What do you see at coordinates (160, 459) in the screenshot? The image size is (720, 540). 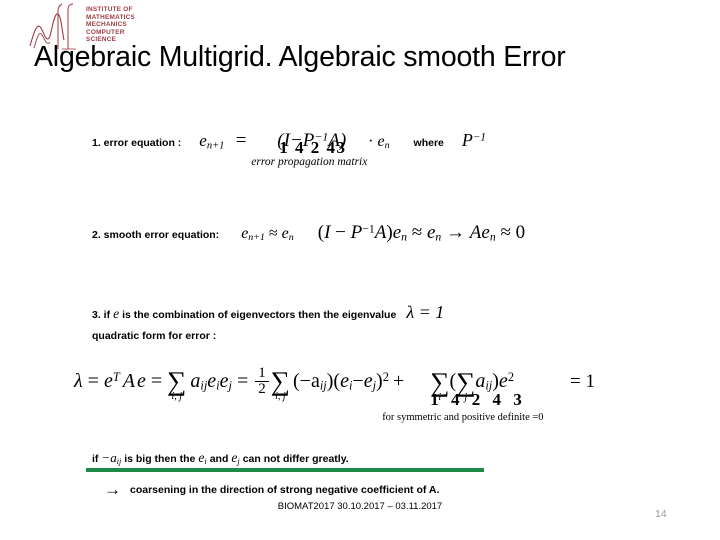 I see `conclusion-mid-text: is big then the` at bounding box center [160, 459].